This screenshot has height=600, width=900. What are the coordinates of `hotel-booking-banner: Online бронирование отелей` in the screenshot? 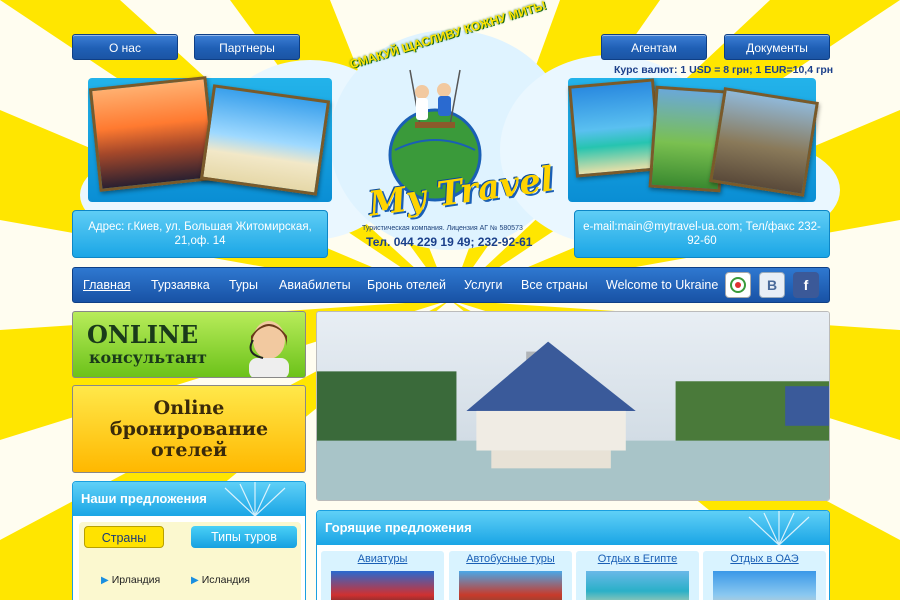 It's located at (189, 429).